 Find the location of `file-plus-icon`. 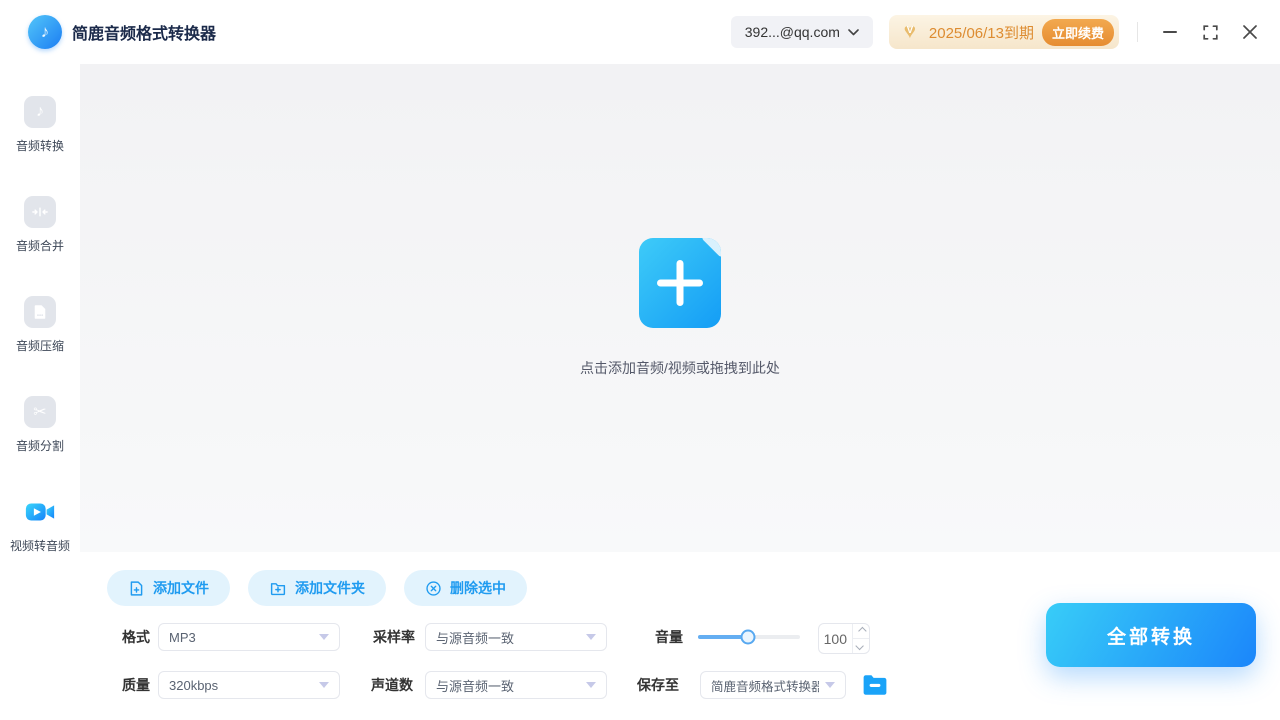

file-plus-icon is located at coordinates (136, 588).